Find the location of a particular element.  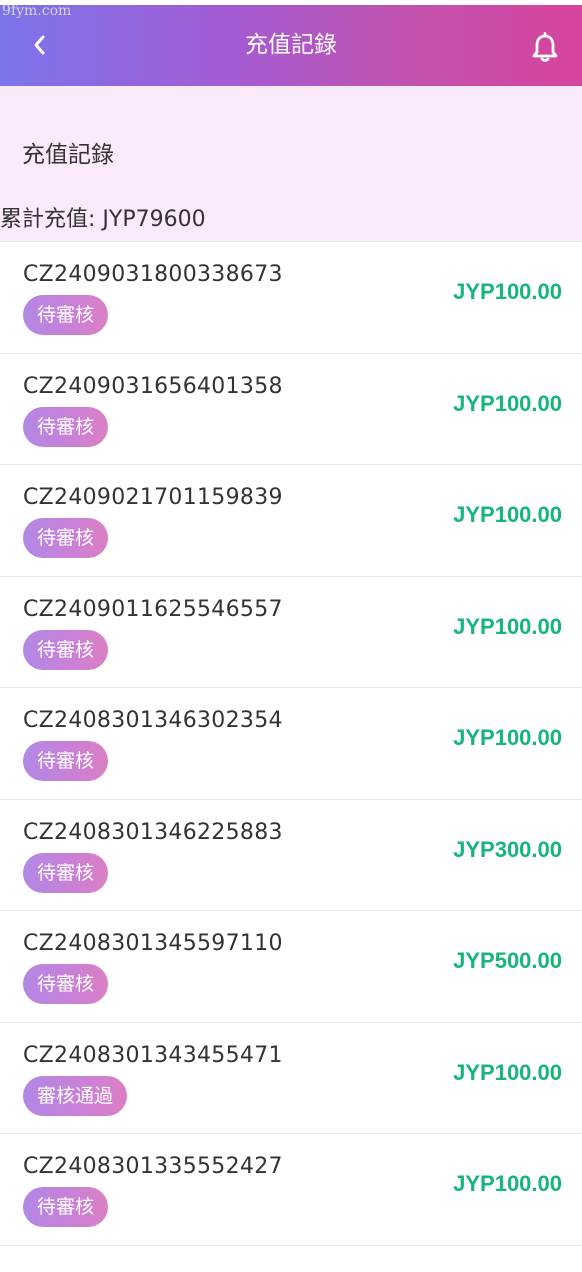

order-number: CZ2409011625546557 is located at coordinates (153, 609).